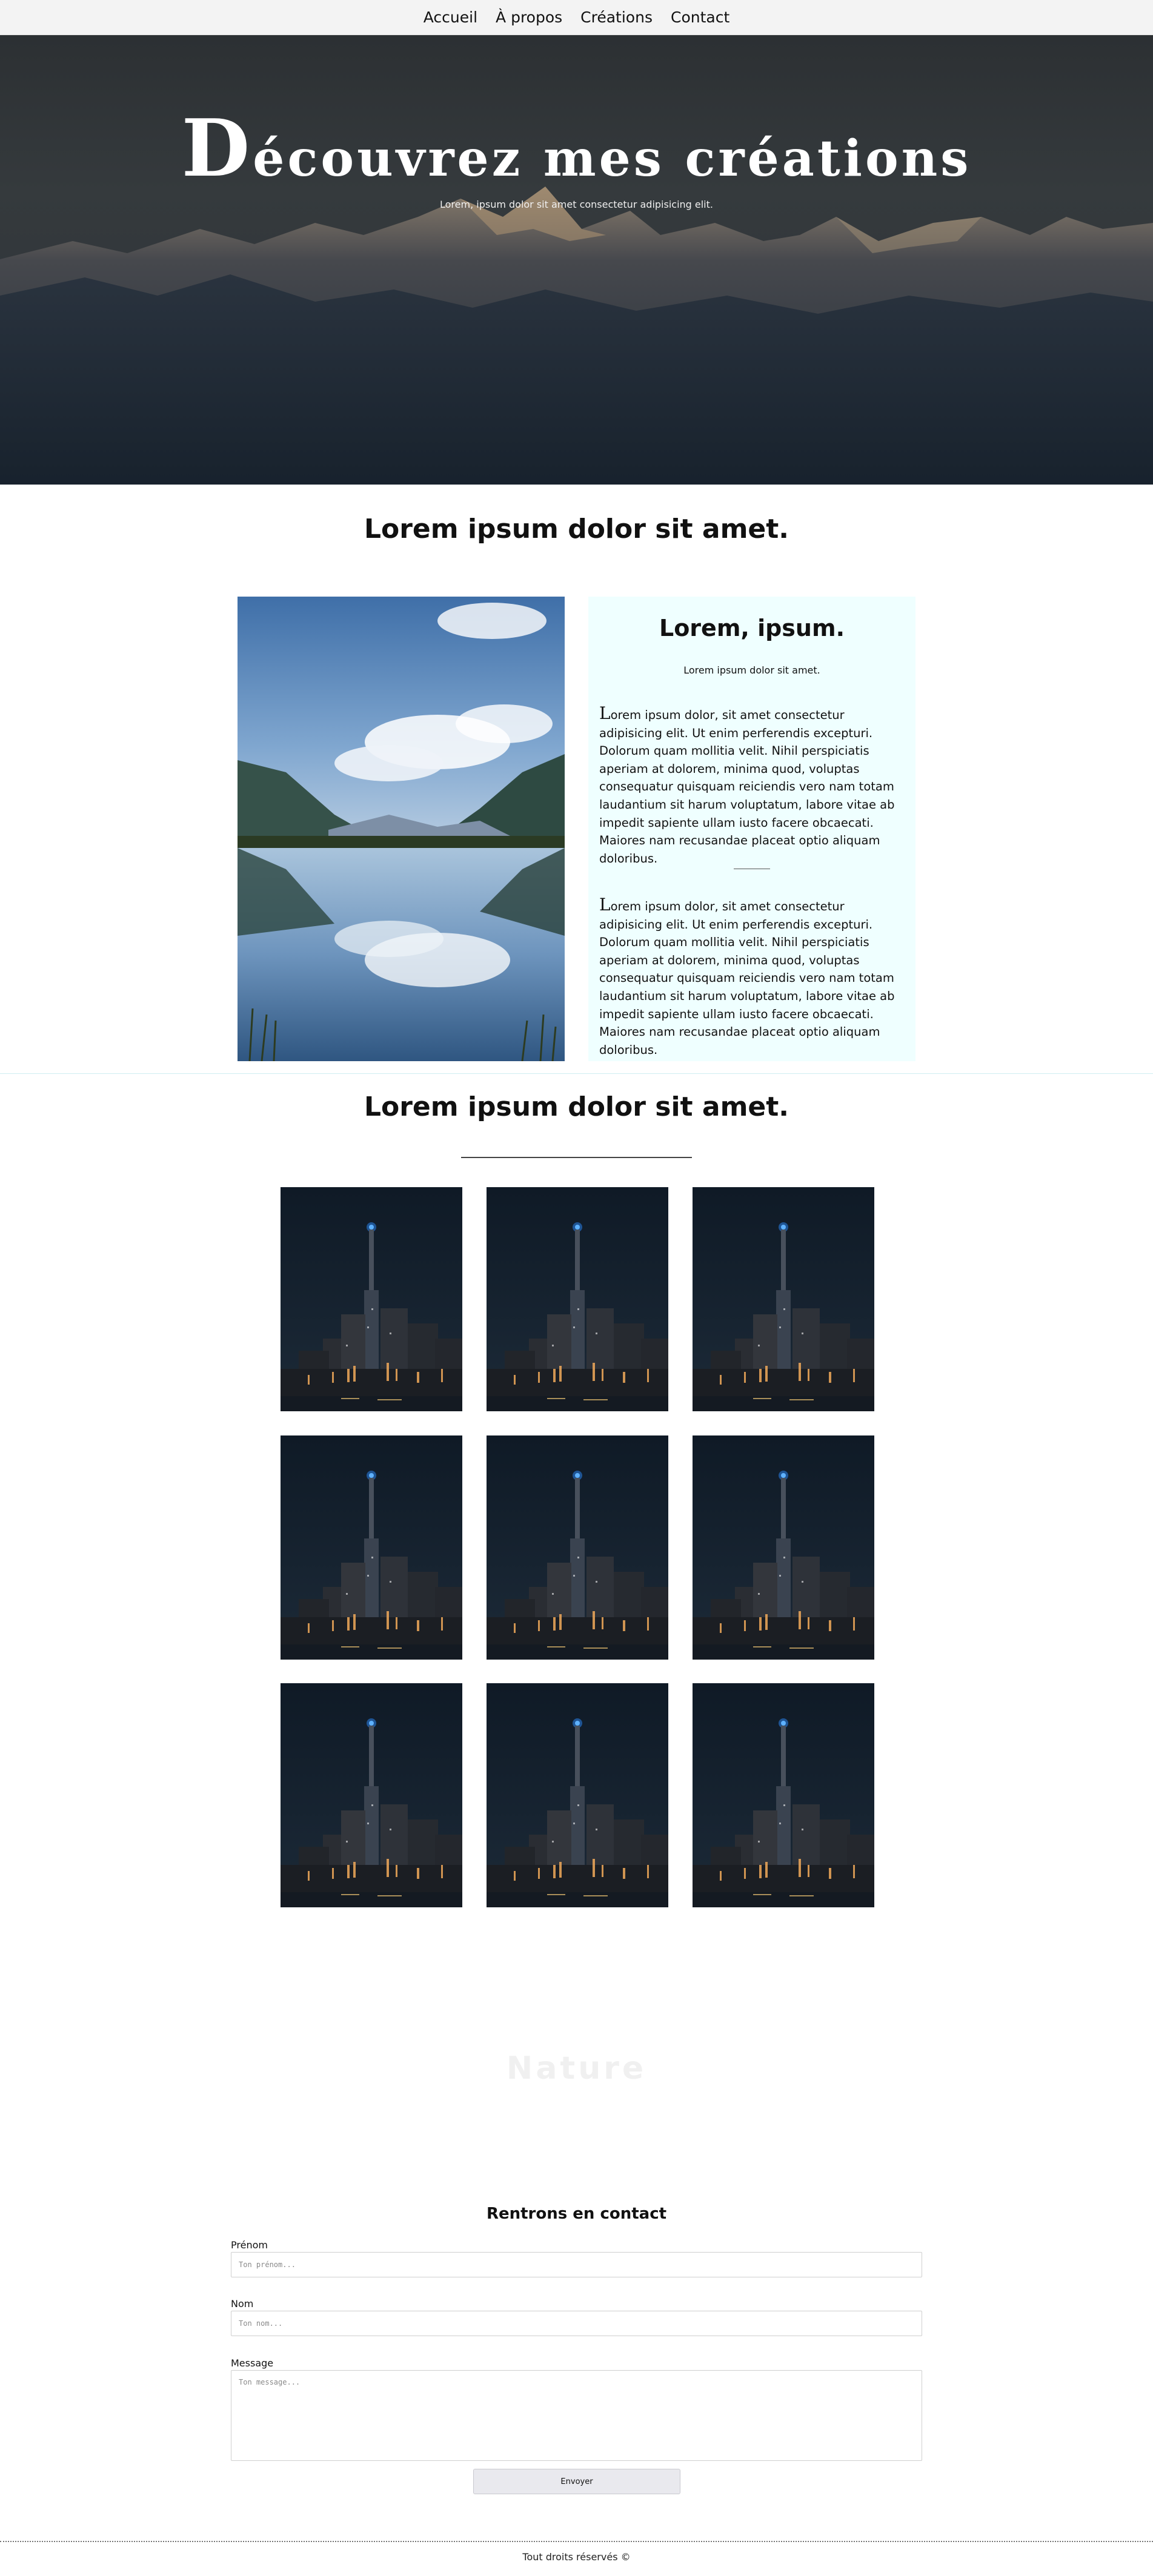 The height and width of the screenshot is (2576, 1153). Describe the element at coordinates (249, 2245) in the screenshot. I see `firstname-label: Prénom` at that location.